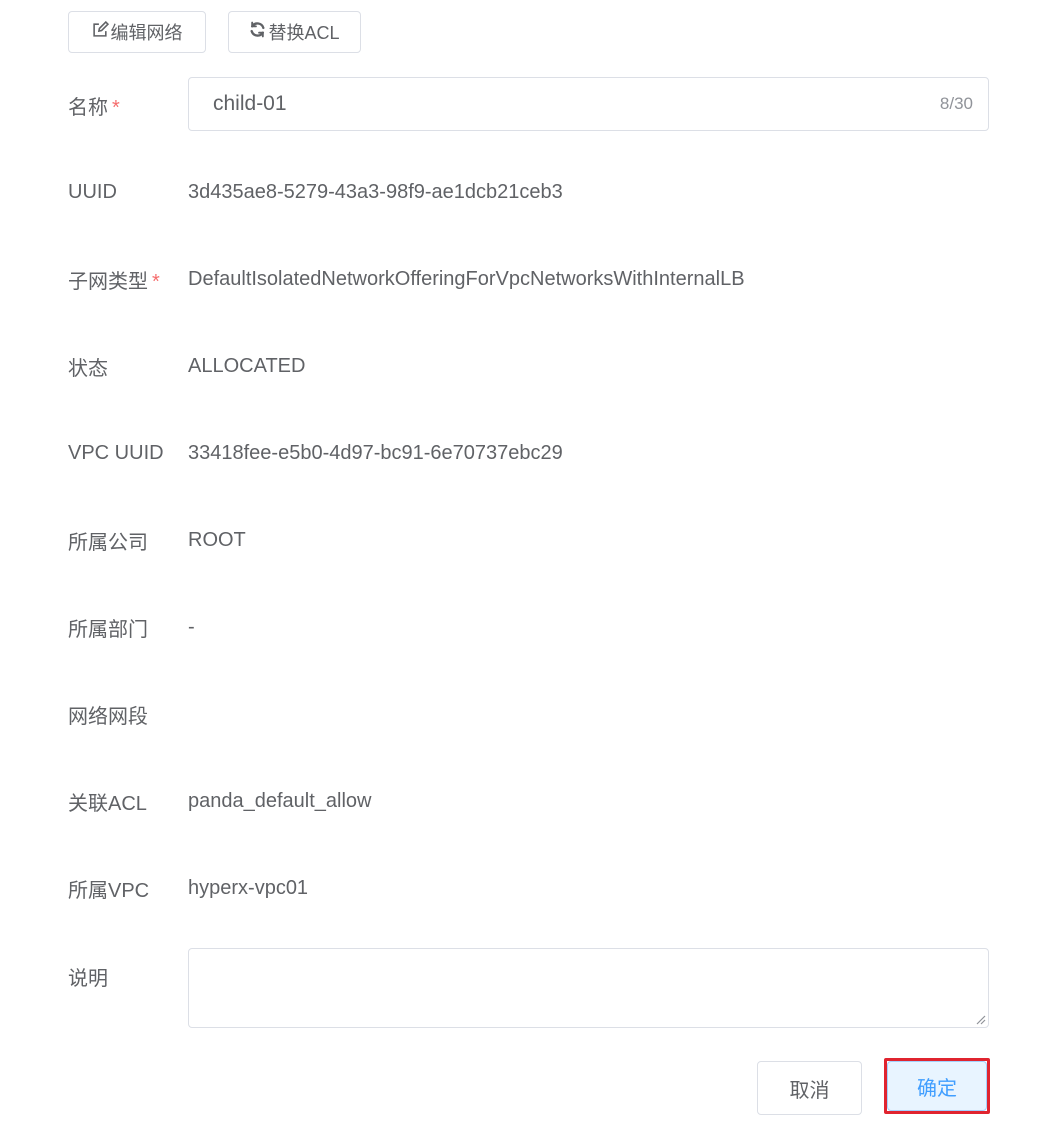 This screenshot has width=1053, height=1130. What do you see at coordinates (528, 627) in the screenshot?
I see `department-row: 所属部门 -` at bounding box center [528, 627].